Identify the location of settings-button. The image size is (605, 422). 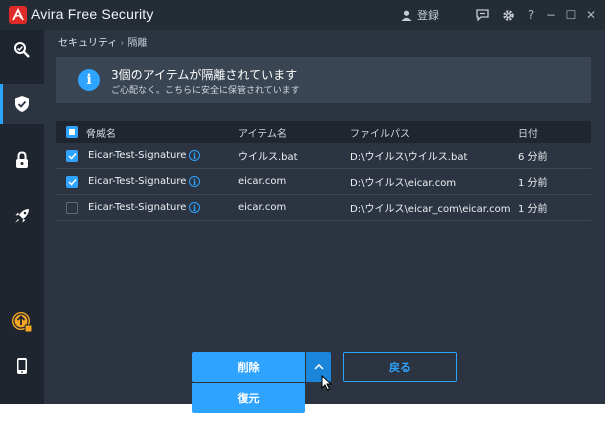
(508, 15).